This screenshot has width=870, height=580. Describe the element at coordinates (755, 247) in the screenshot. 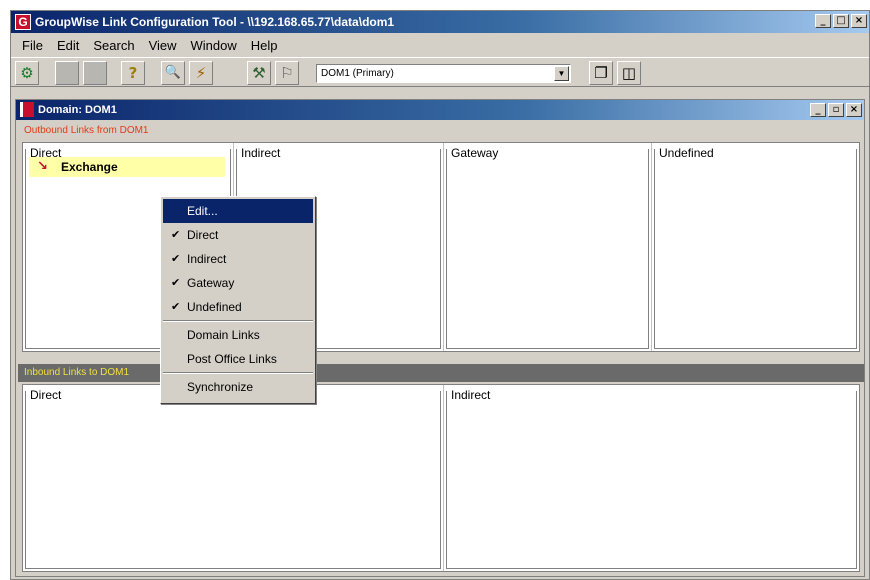

I see `outbound-group-undefined: Undefined` at that location.